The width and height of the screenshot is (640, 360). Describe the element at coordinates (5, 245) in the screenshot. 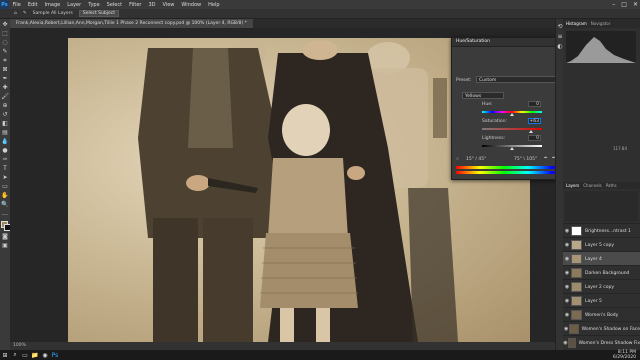

I see `screen-mode-icon: ▣` at that location.